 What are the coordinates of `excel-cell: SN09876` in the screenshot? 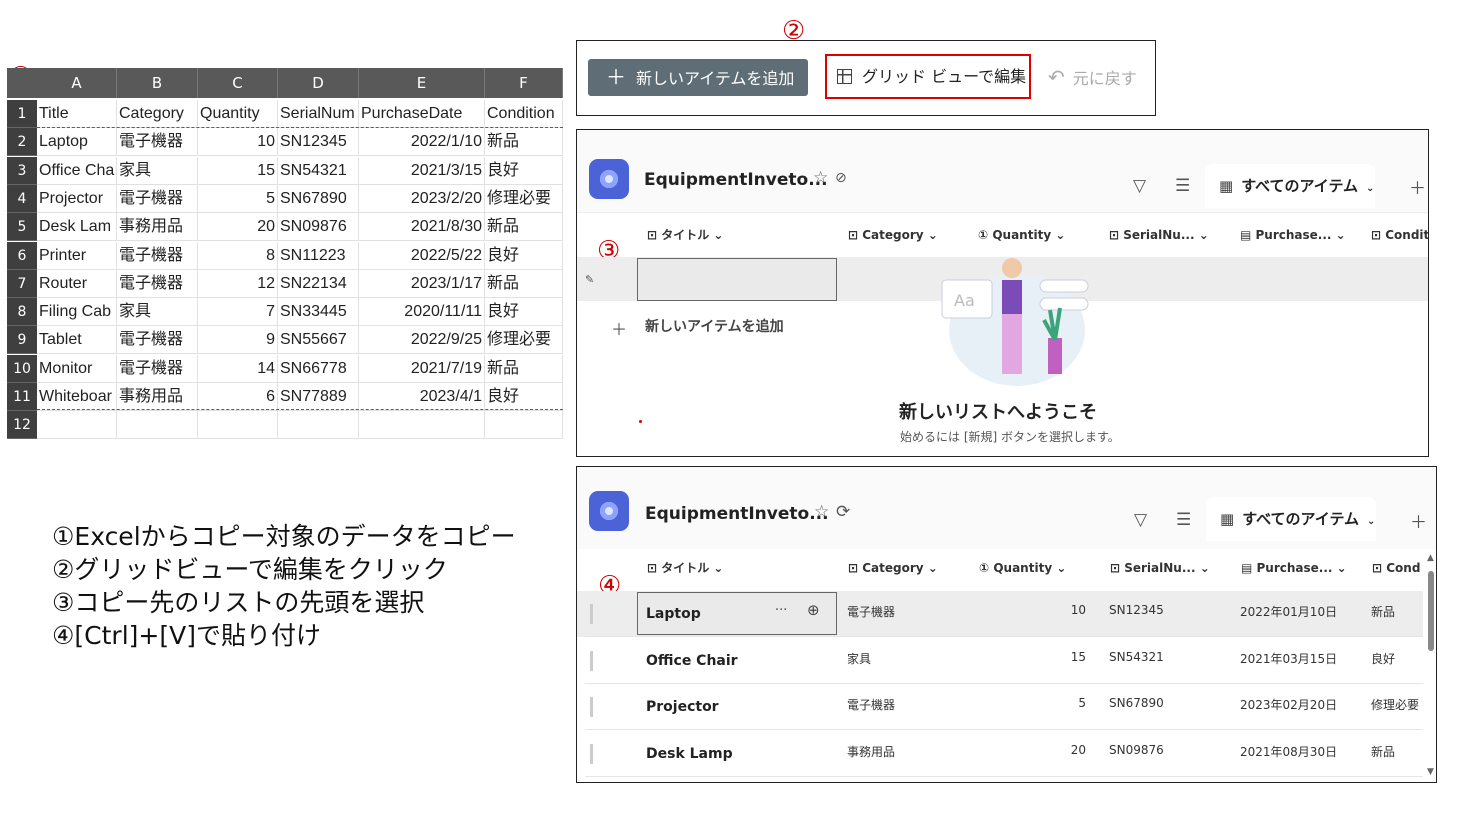 It's located at (318, 227).